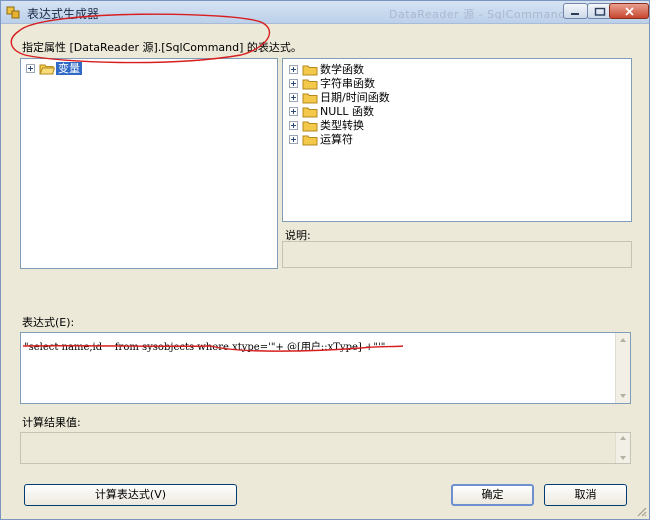  What do you see at coordinates (162, 47) in the screenshot?
I see `property-prompt: 指定属性 [DataReader 源].[SqlCommand] 的表达式。` at bounding box center [162, 47].